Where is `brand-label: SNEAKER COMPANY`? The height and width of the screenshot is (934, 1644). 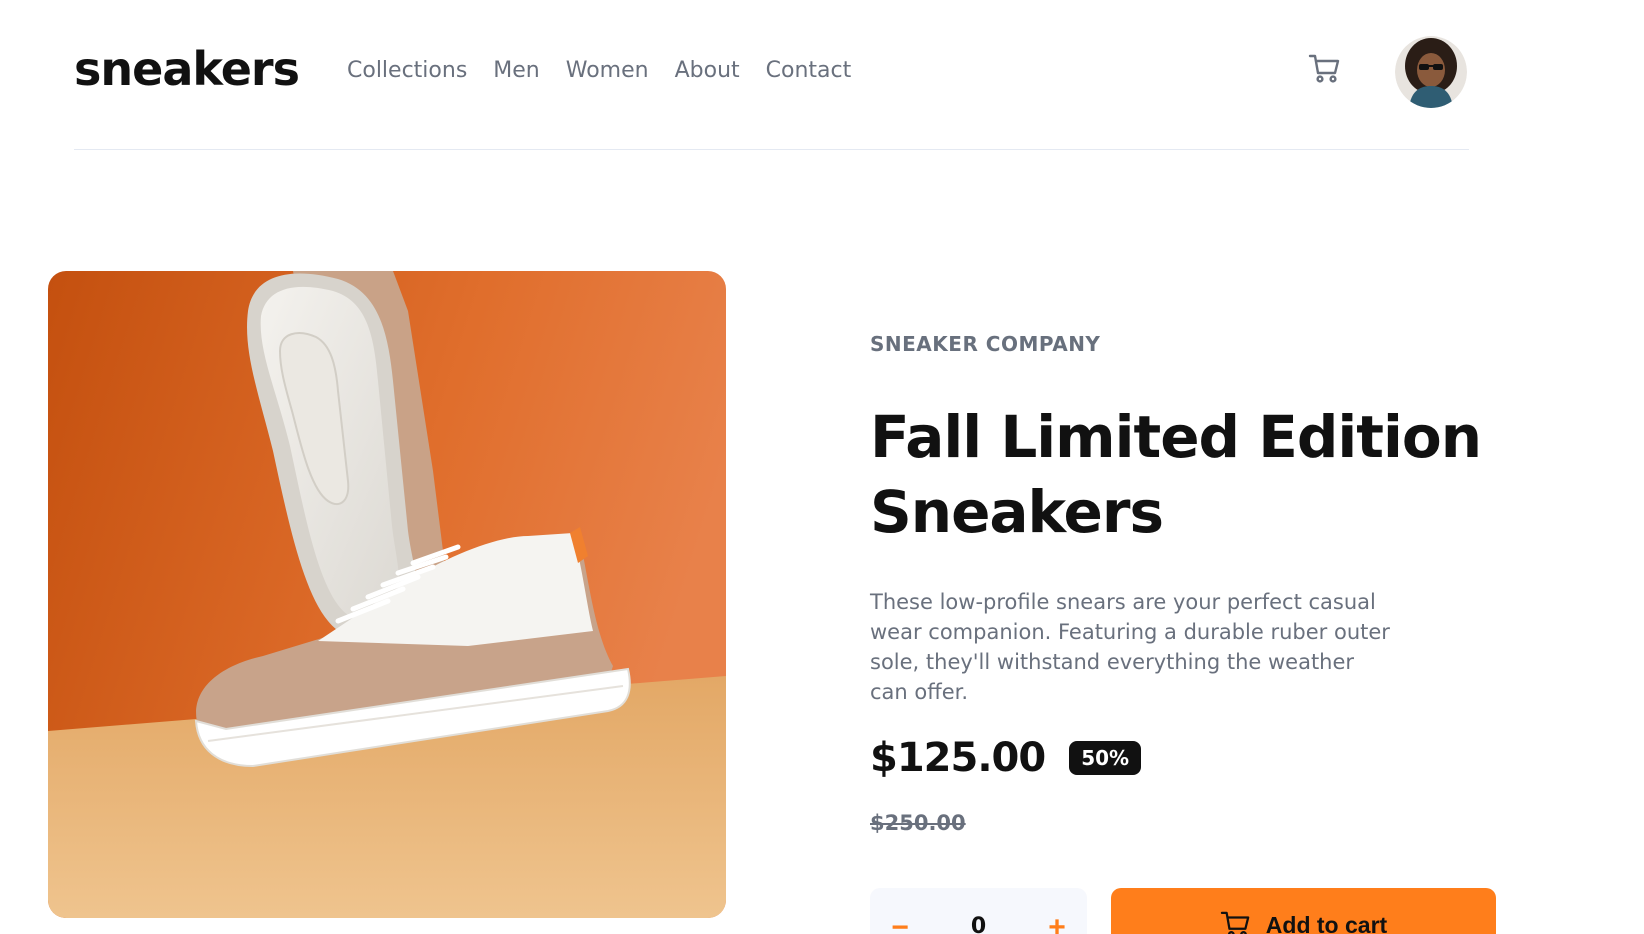 brand-label: SNEAKER COMPANY is located at coordinates (985, 344).